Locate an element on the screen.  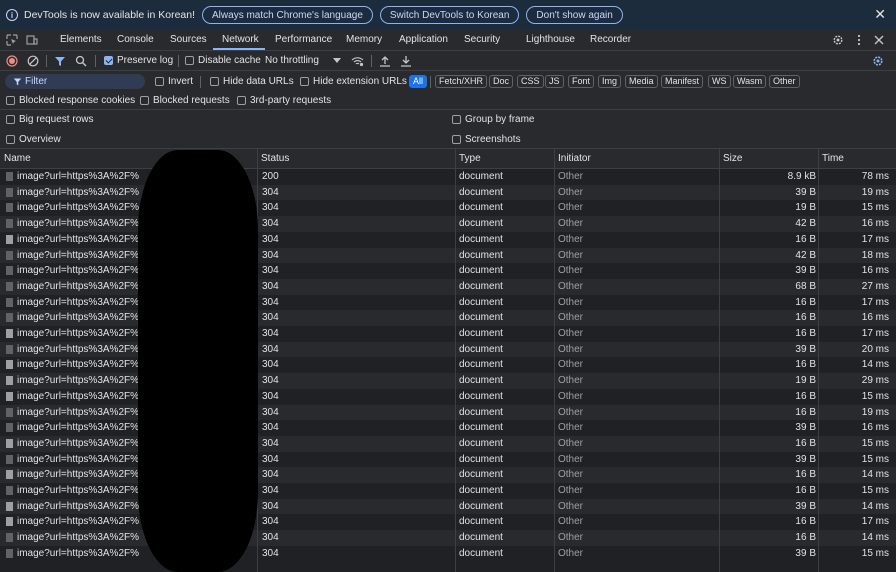
filter-icon is located at coordinates (60, 61).